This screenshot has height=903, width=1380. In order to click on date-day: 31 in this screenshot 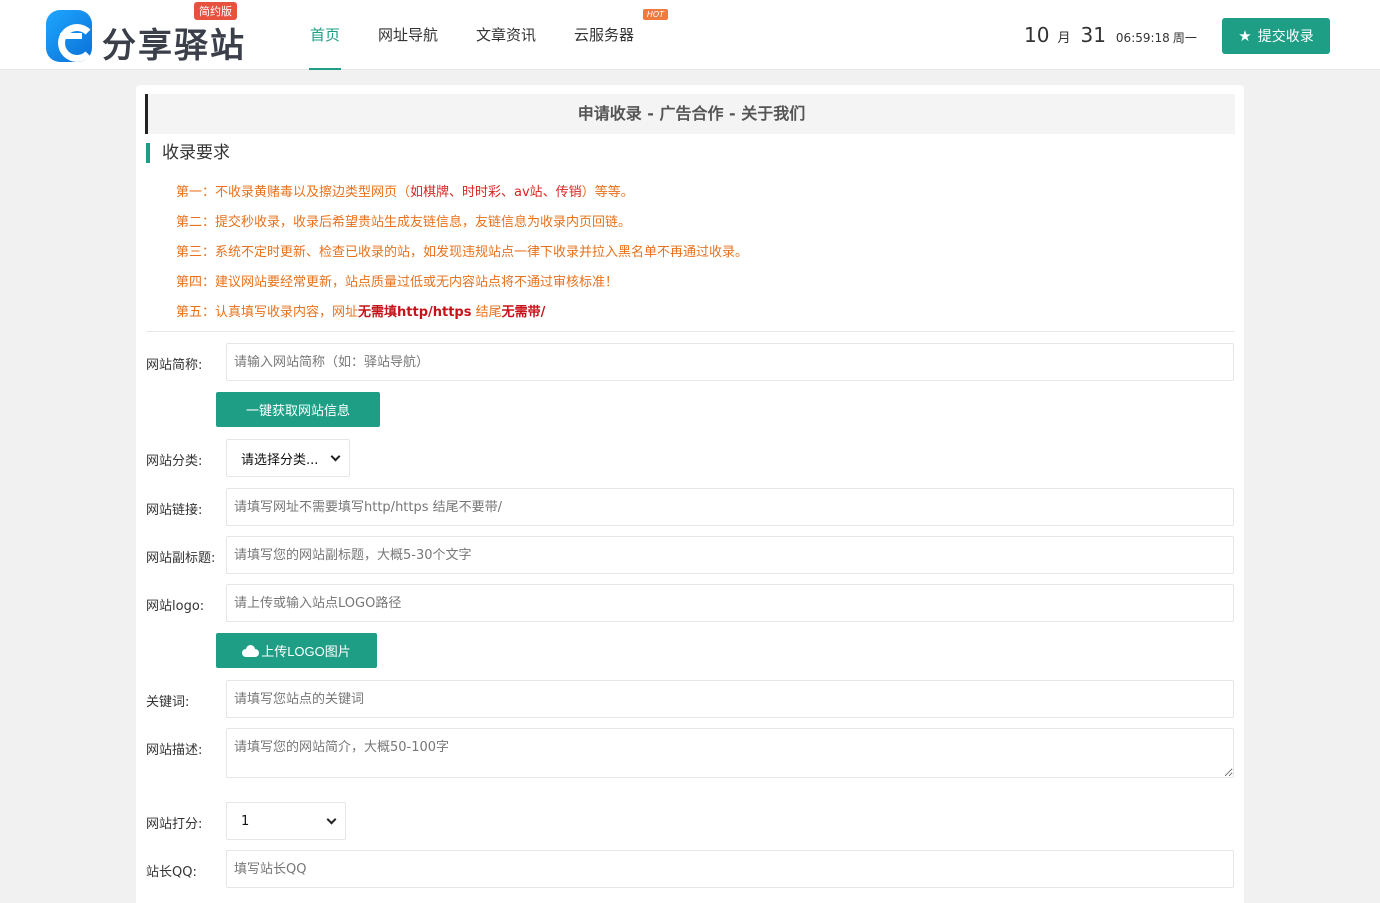, I will do `click(1093, 35)`.